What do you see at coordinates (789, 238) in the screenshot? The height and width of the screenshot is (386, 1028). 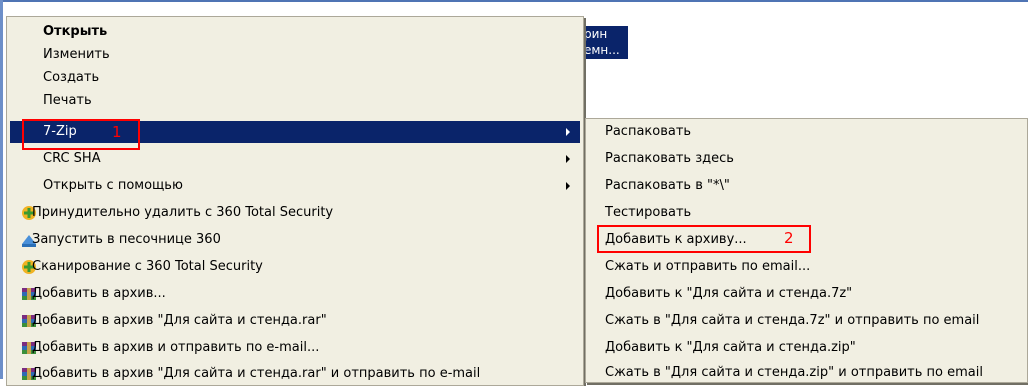 I see `annotation-number-2: 2` at bounding box center [789, 238].